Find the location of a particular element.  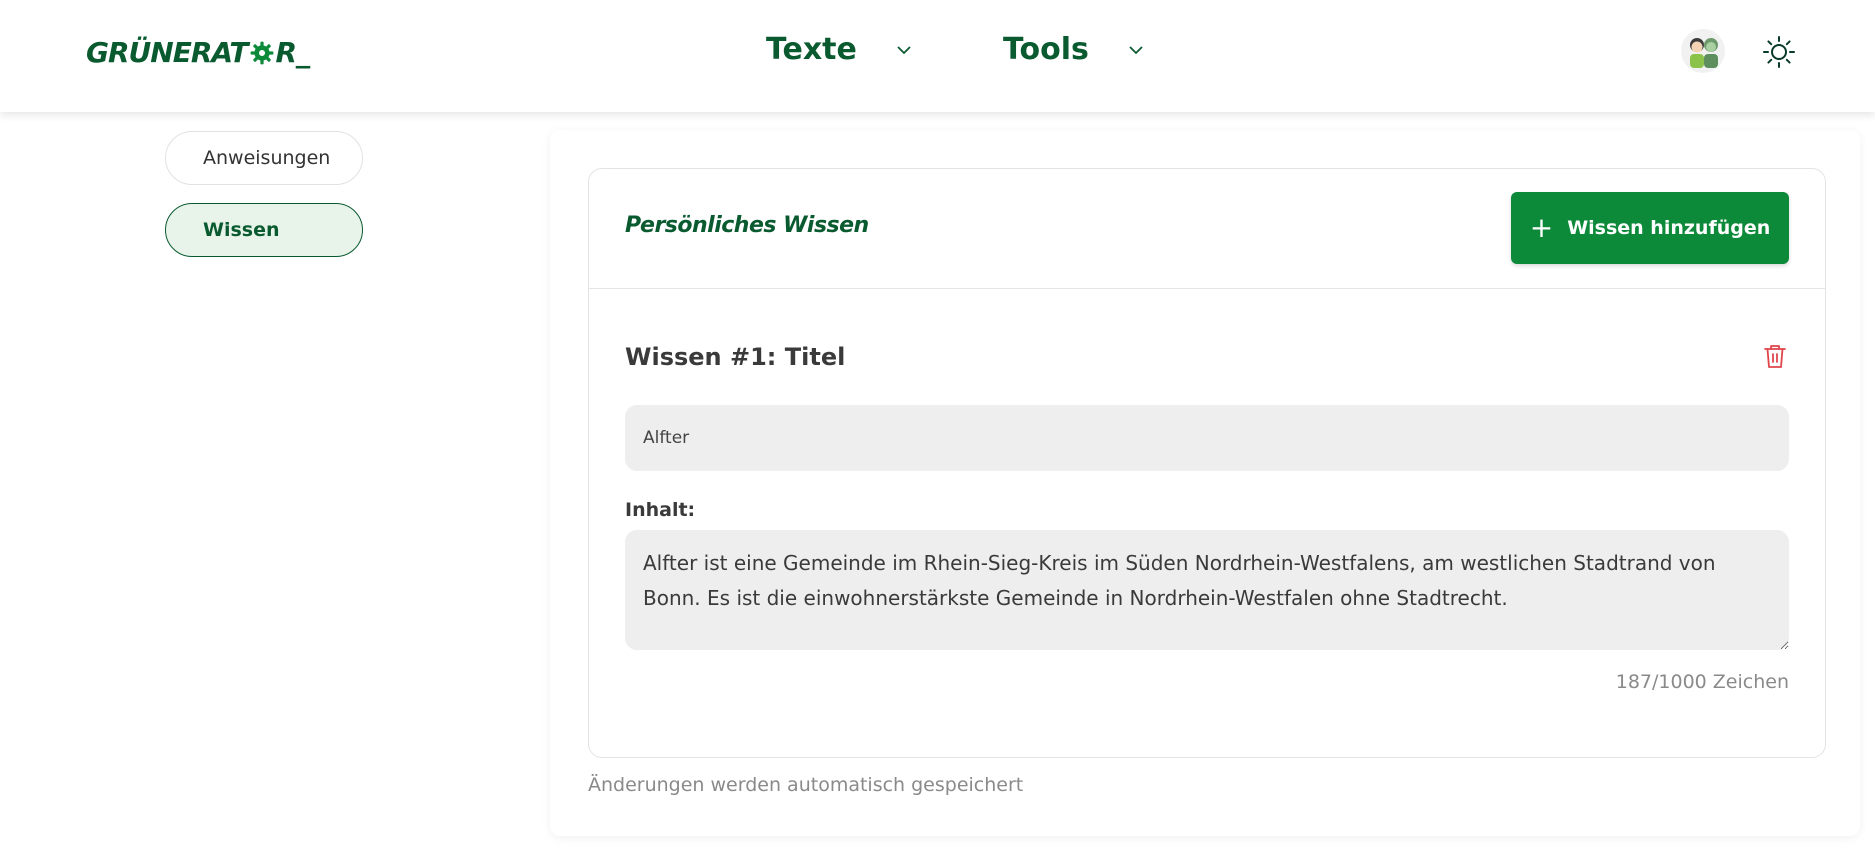

nav-tools: Tools is located at coordinates (1074, 49).